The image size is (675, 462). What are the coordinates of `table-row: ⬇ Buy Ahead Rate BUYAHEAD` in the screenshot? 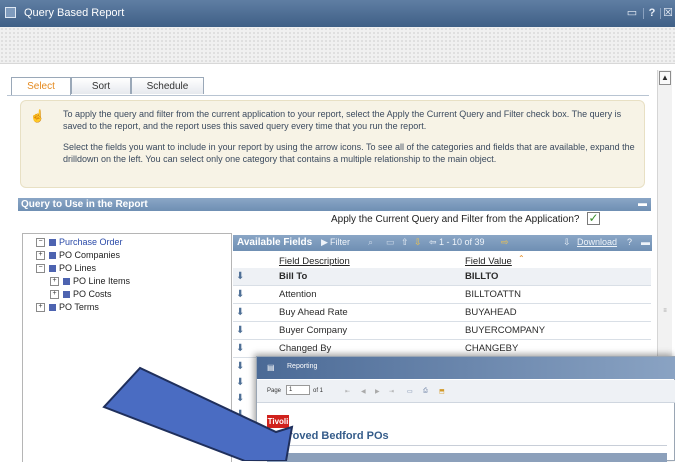 It's located at (442, 313).